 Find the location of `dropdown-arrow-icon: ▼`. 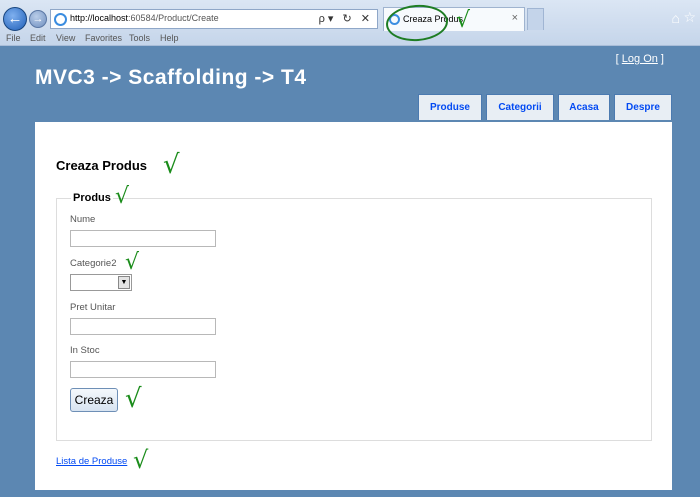

dropdown-arrow-icon: ▼ is located at coordinates (124, 282).